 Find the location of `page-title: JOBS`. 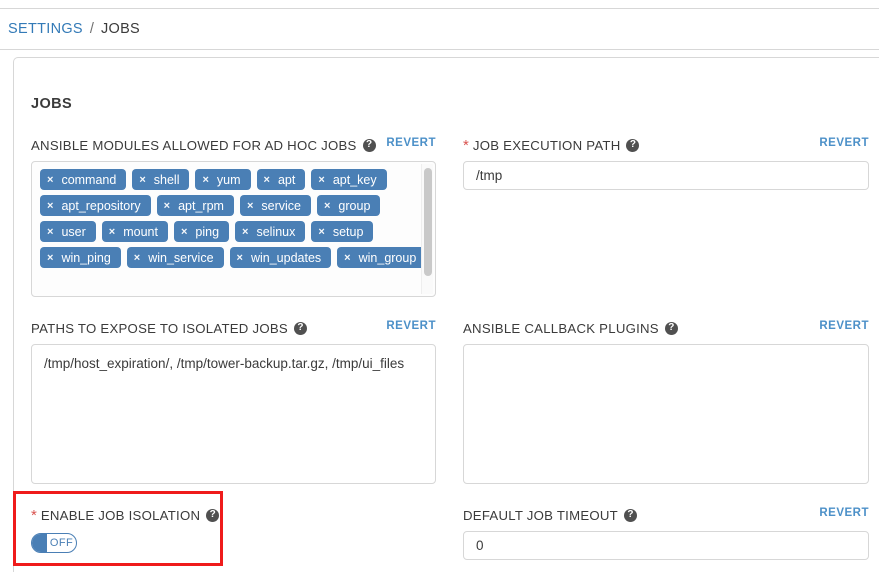

page-title: JOBS is located at coordinates (52, 104).